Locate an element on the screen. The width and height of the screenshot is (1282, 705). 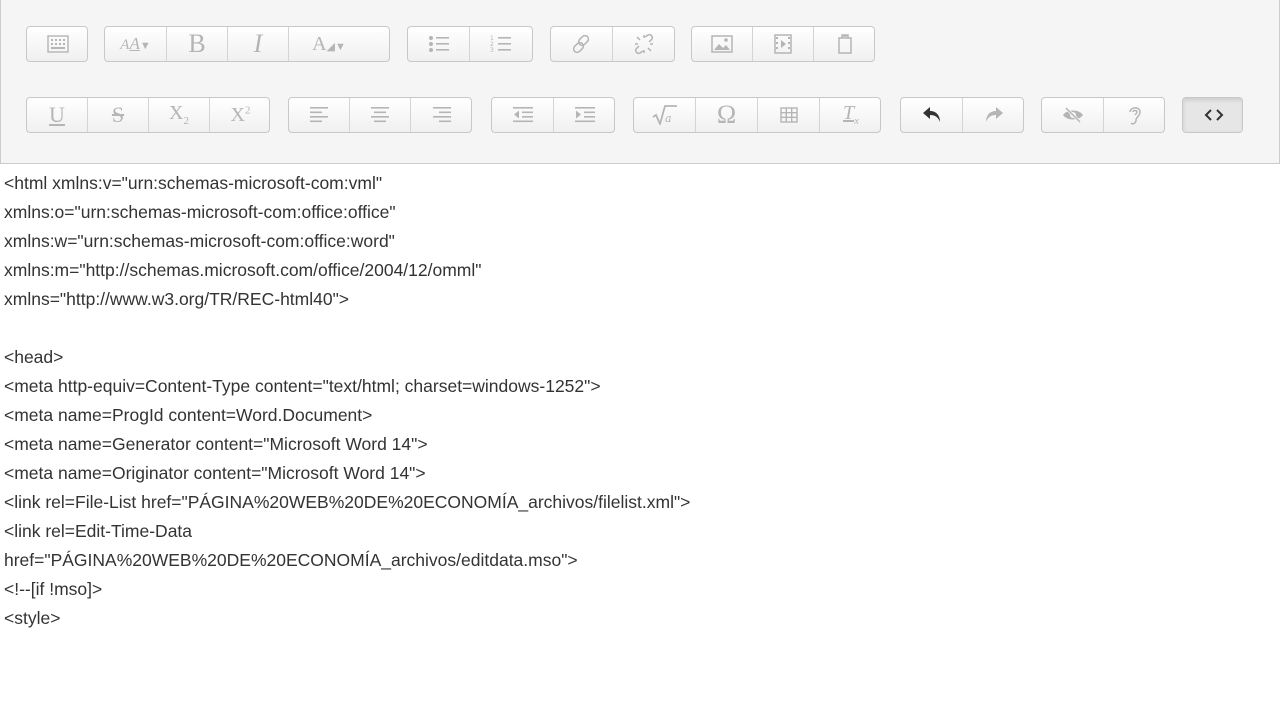
group-links is located at coordinates (612, 44).